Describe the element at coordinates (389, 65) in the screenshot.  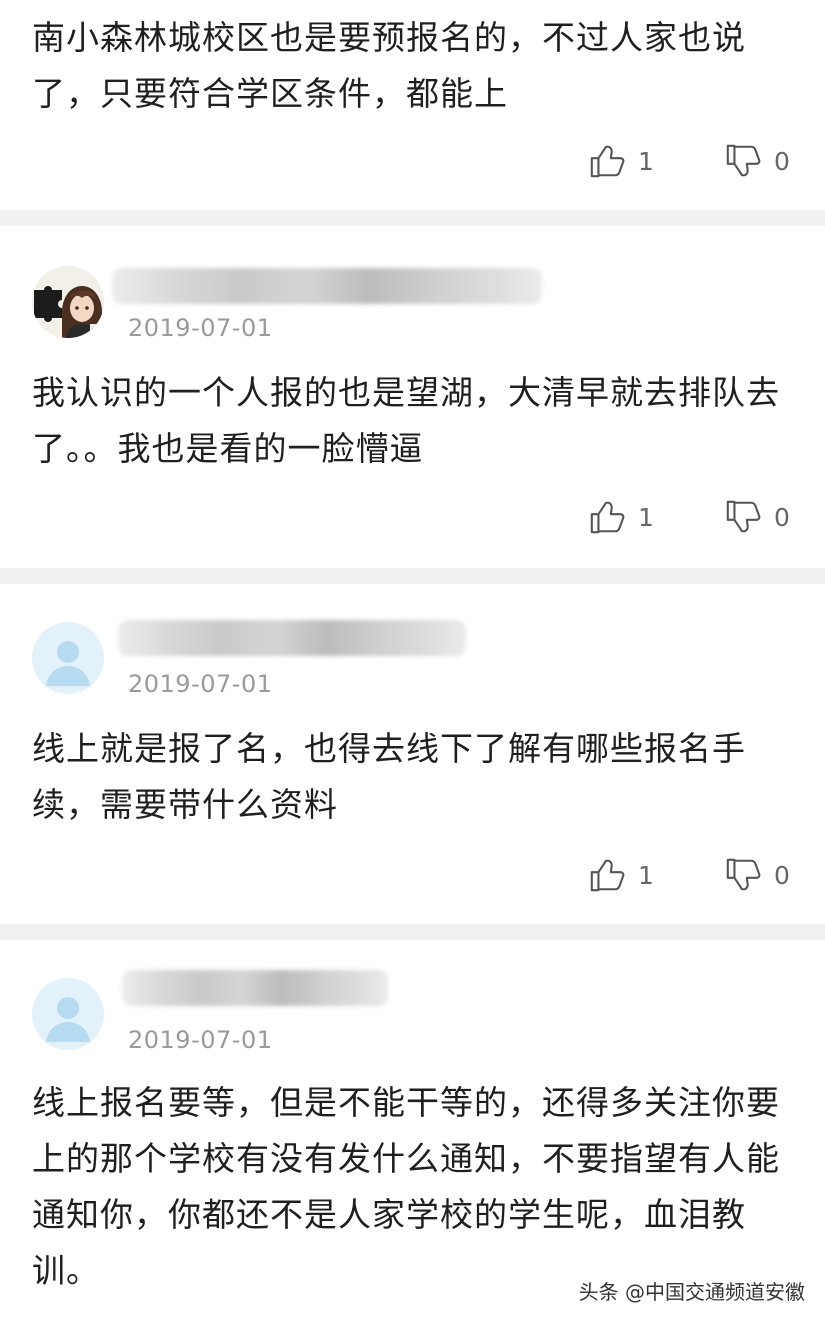
I see `comment-text: 南小森林城校区也是要预报名的，不过人家也说了，只要符合学区条件，都能上` at that location.